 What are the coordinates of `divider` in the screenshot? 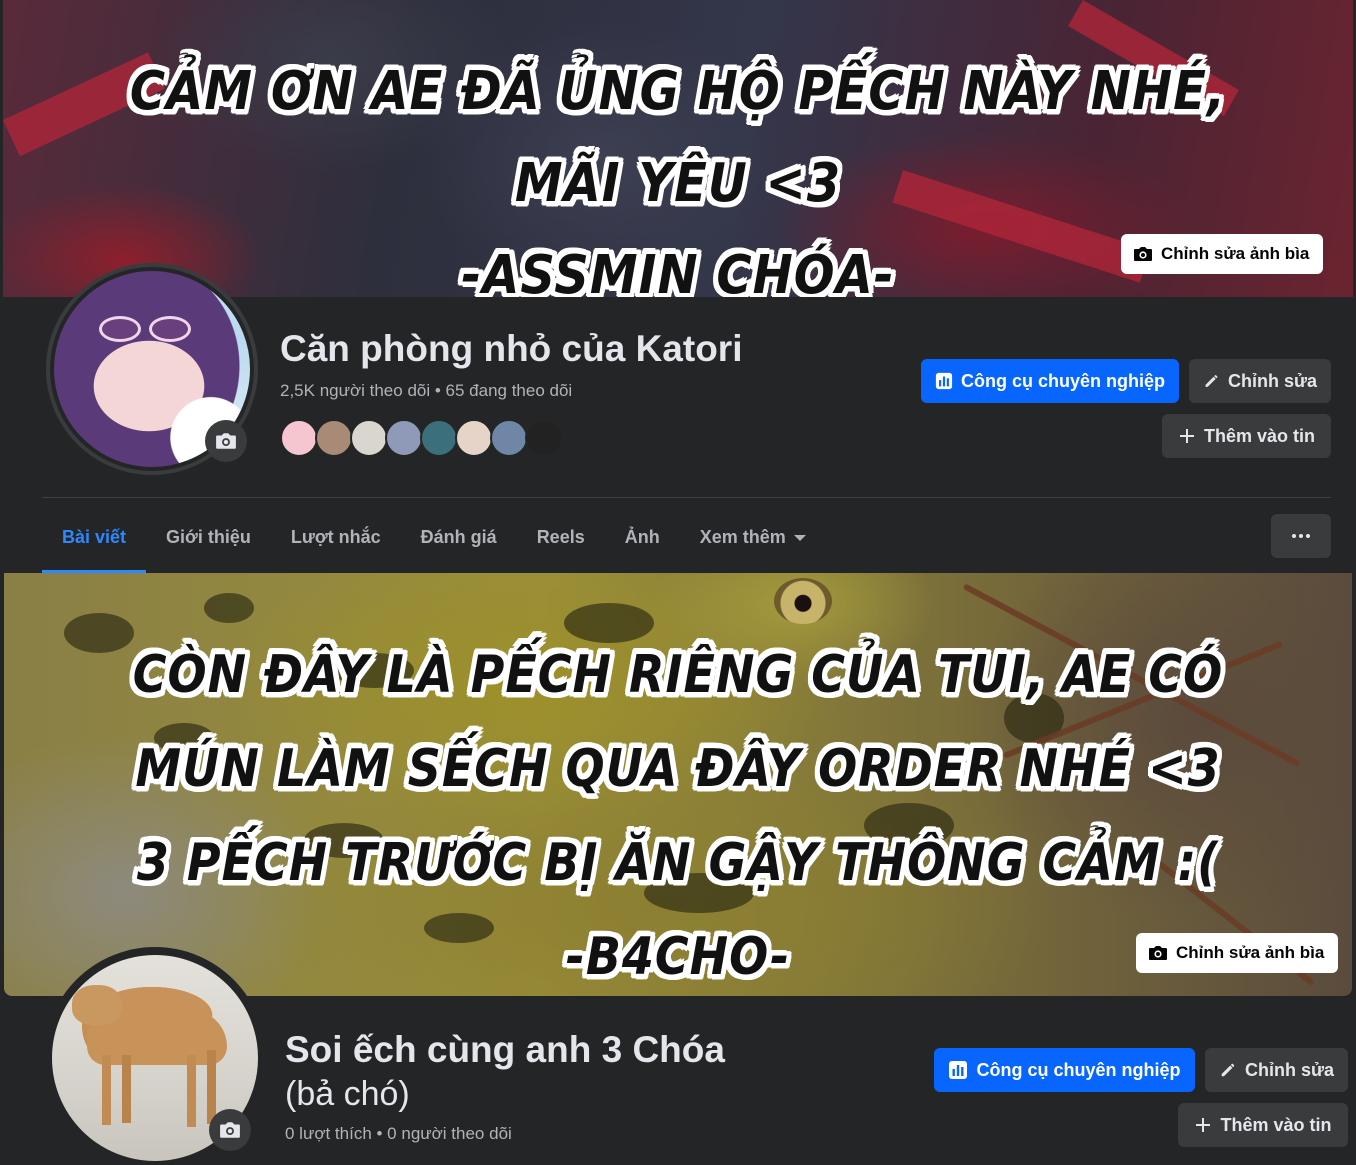 It's located at (686, 497).